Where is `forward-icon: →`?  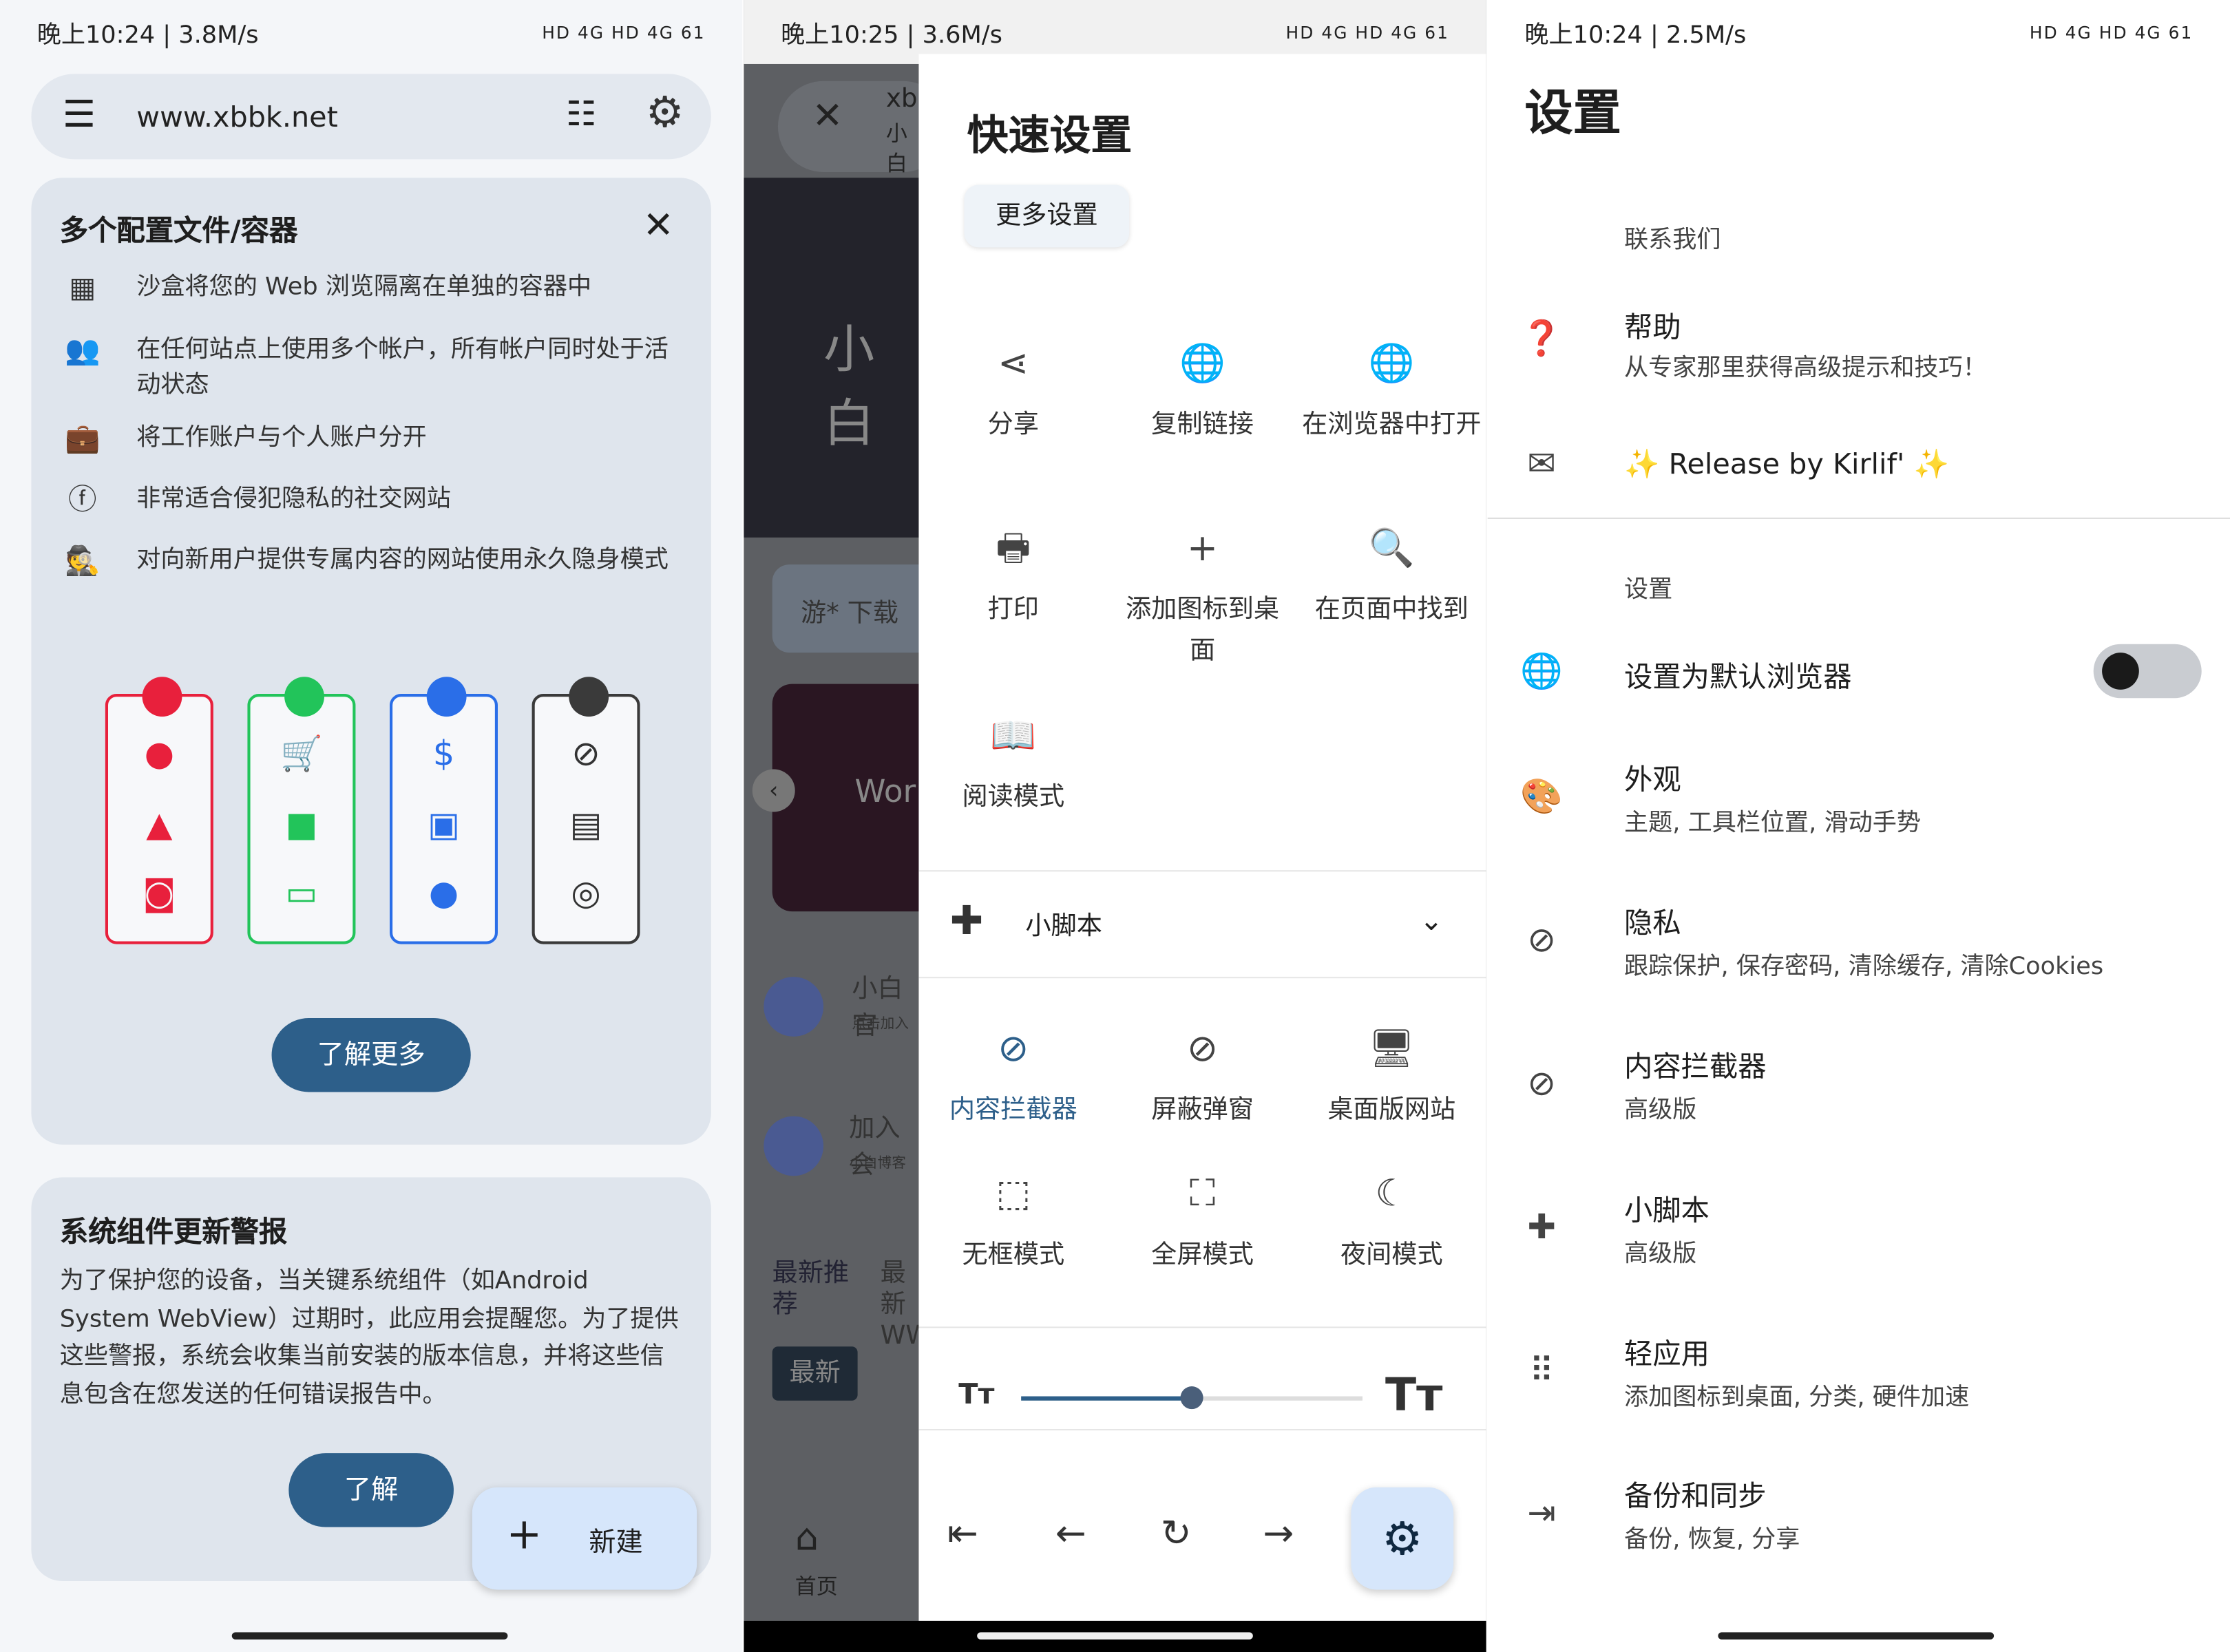 forward-icon: → is located at coordinates (1278, 1535).